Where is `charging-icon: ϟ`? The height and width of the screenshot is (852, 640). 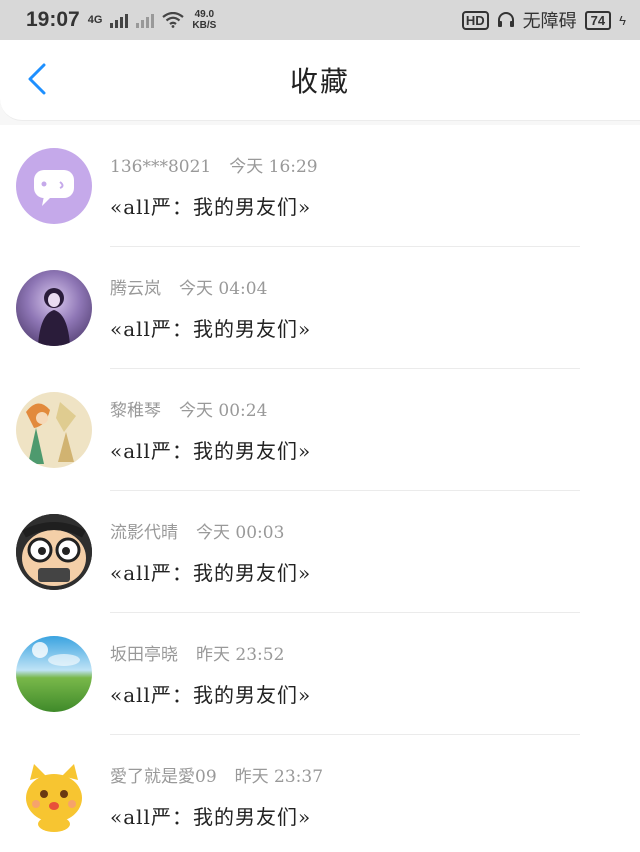
charging-icon: ϟ is located at coordinates (622, 20).